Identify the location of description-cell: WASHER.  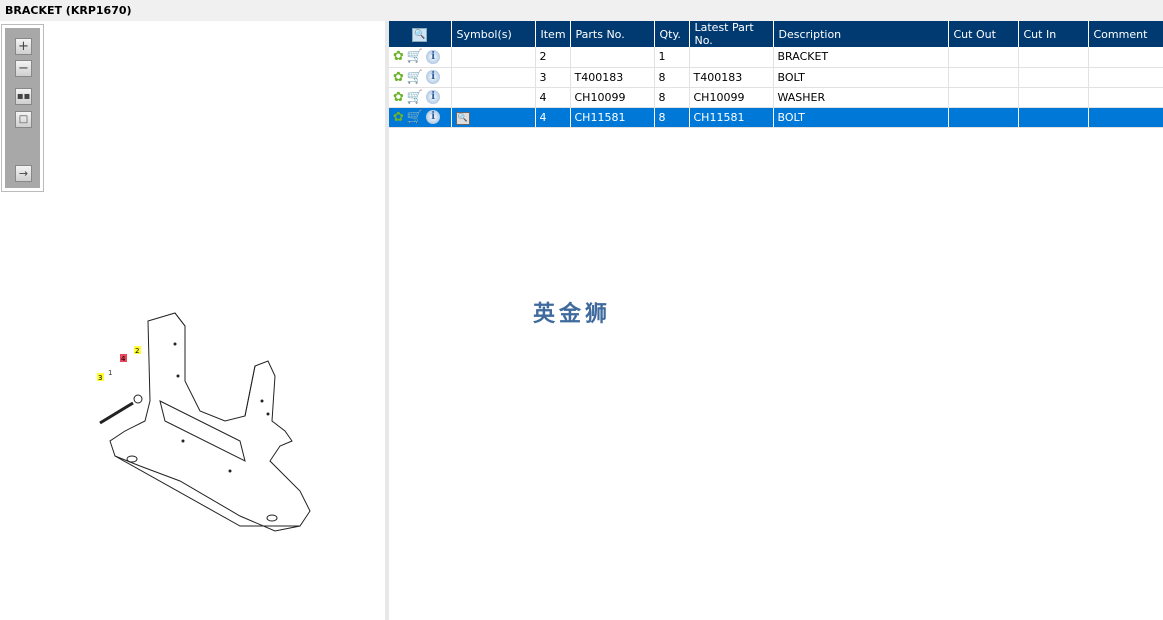
(861, 97).